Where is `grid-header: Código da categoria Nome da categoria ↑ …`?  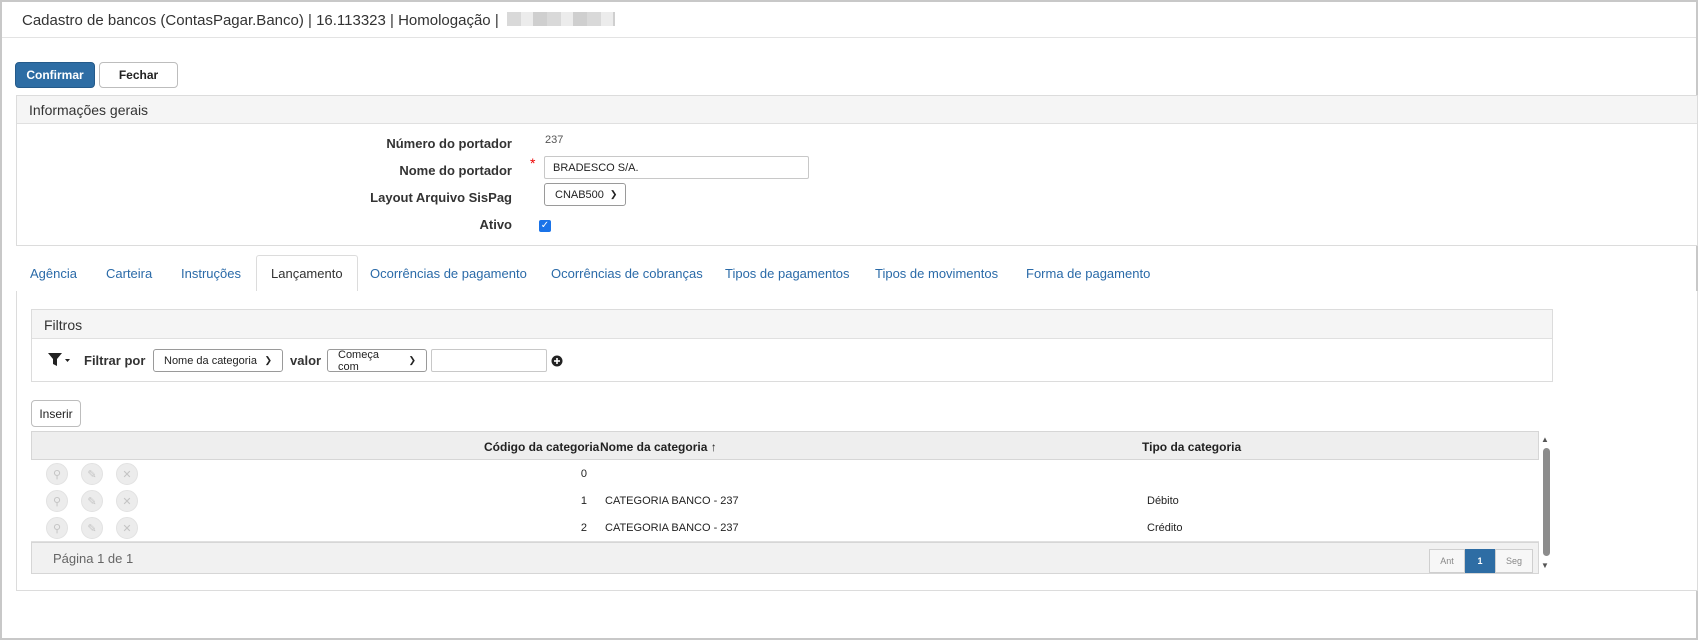
grid-header: Código da categoria Nome da categoria ↑ … is located at coordinates (785, 445).